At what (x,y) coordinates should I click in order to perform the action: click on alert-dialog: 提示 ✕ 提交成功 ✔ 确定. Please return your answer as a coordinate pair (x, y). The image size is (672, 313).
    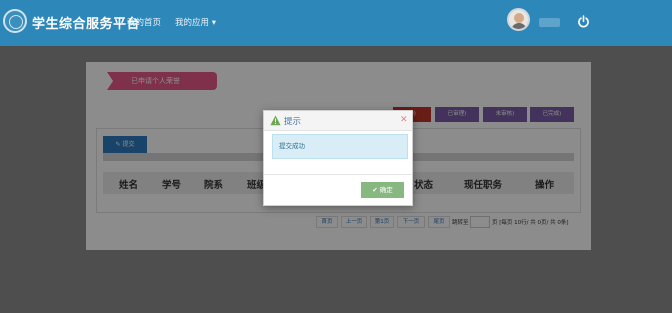
    Looking at the image, I should click on (338, 158).